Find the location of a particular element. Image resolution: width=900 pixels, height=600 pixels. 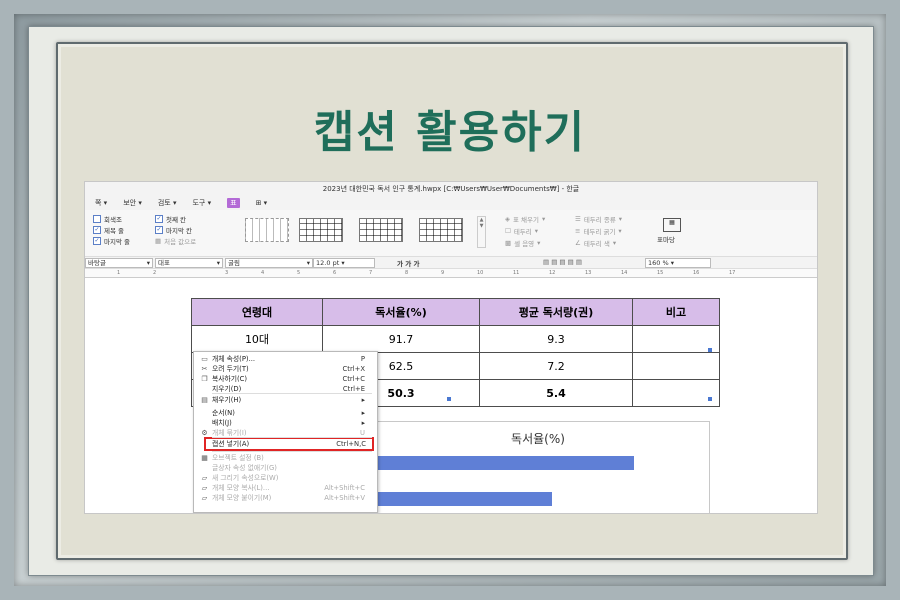

insert-caption-menu-item: 캡션 넣기(A) Ctrl+N,C is located at coordinates (289, 444).